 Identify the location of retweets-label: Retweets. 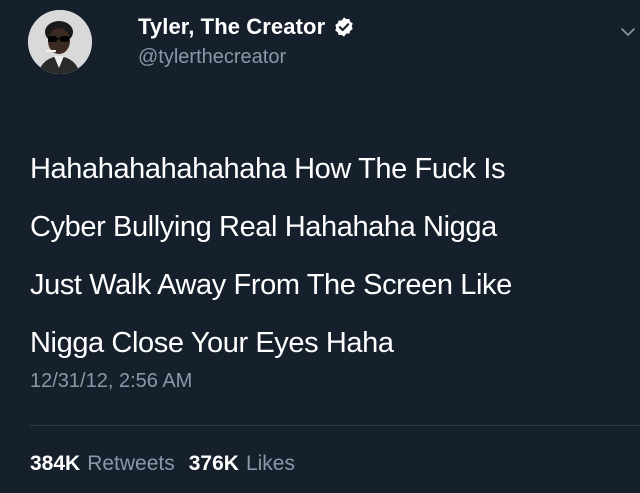
(131, 463).